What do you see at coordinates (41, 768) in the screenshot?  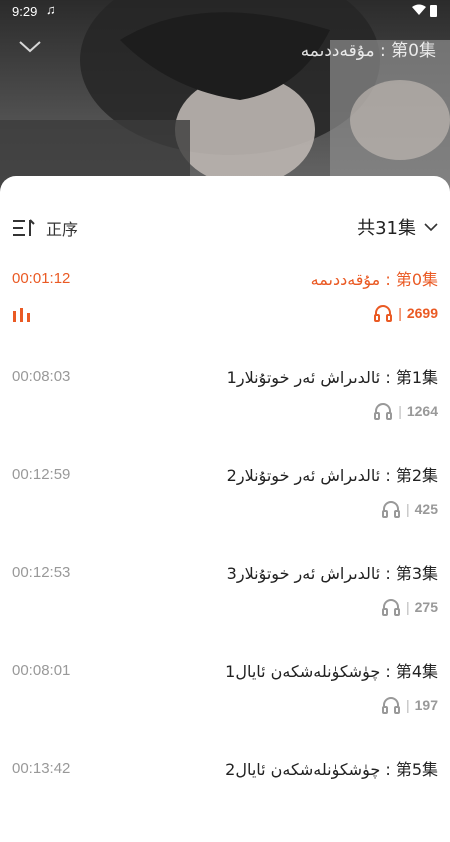 I see `episode-duration: 00:13:42` at bounding box center [41, 768].